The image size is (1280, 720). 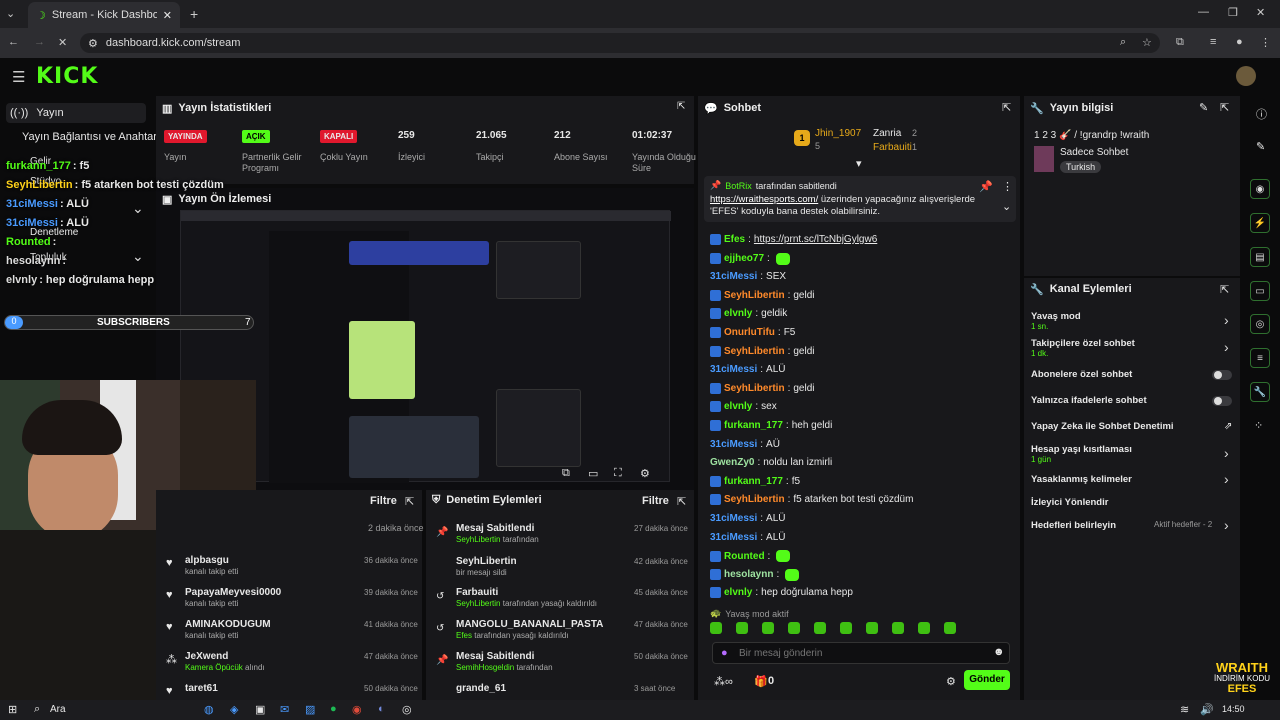 I want to click on taskbar-search: Ara, so click(x=58, y=709).